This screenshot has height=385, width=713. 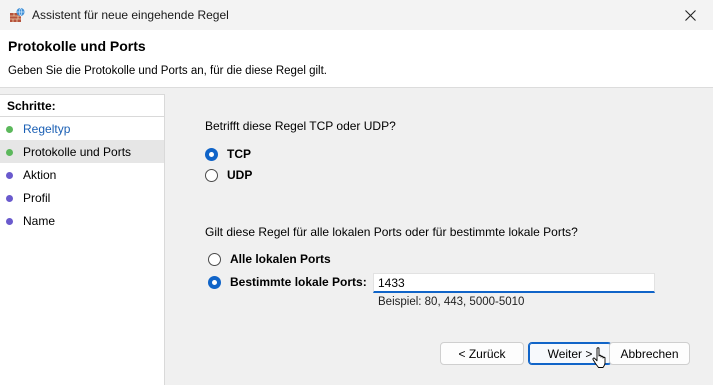 I want to click on steps-heading: Schritte:, so click(x=82, y=106).